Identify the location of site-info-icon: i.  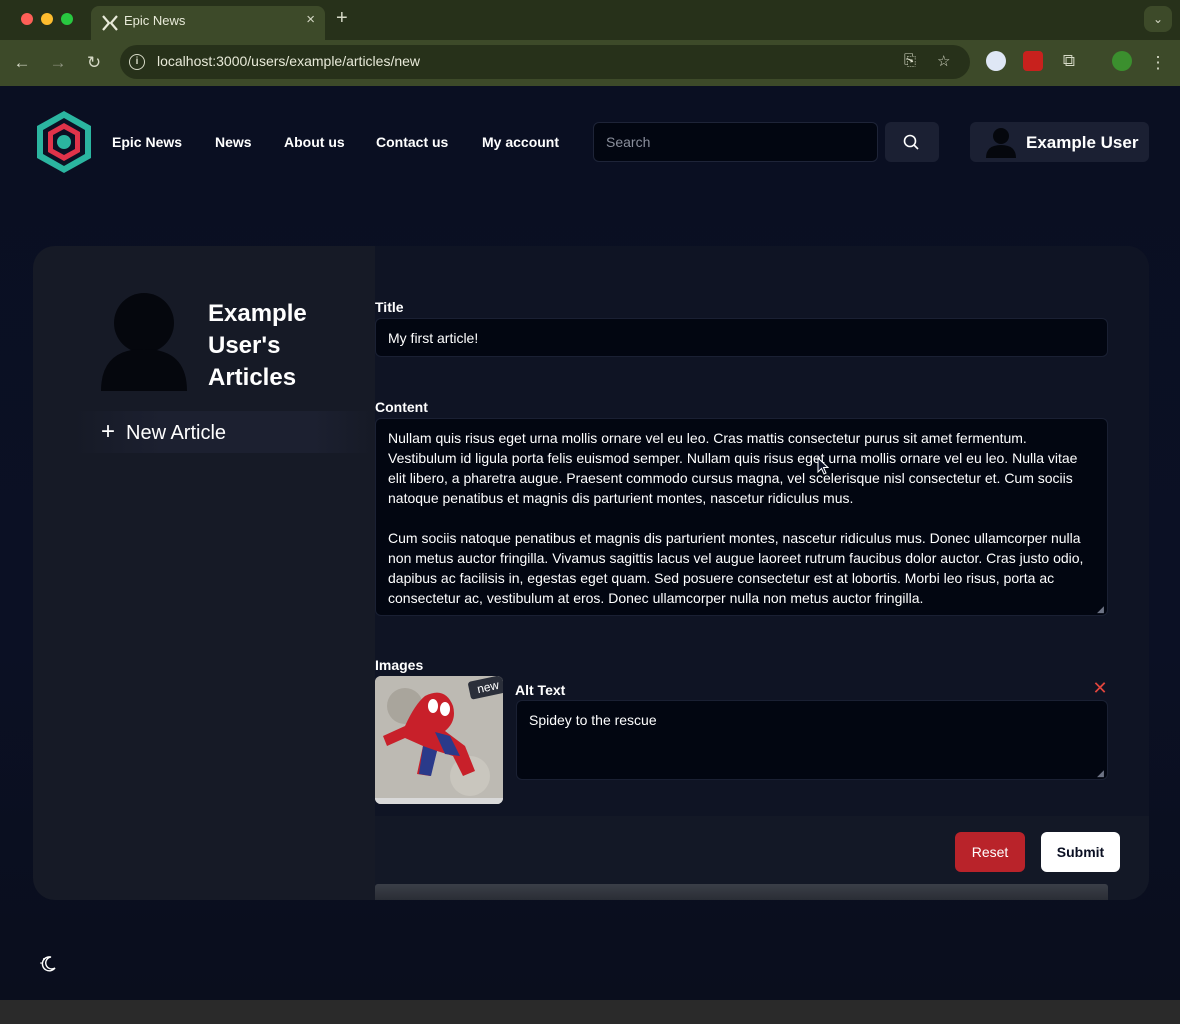
(137, 62).